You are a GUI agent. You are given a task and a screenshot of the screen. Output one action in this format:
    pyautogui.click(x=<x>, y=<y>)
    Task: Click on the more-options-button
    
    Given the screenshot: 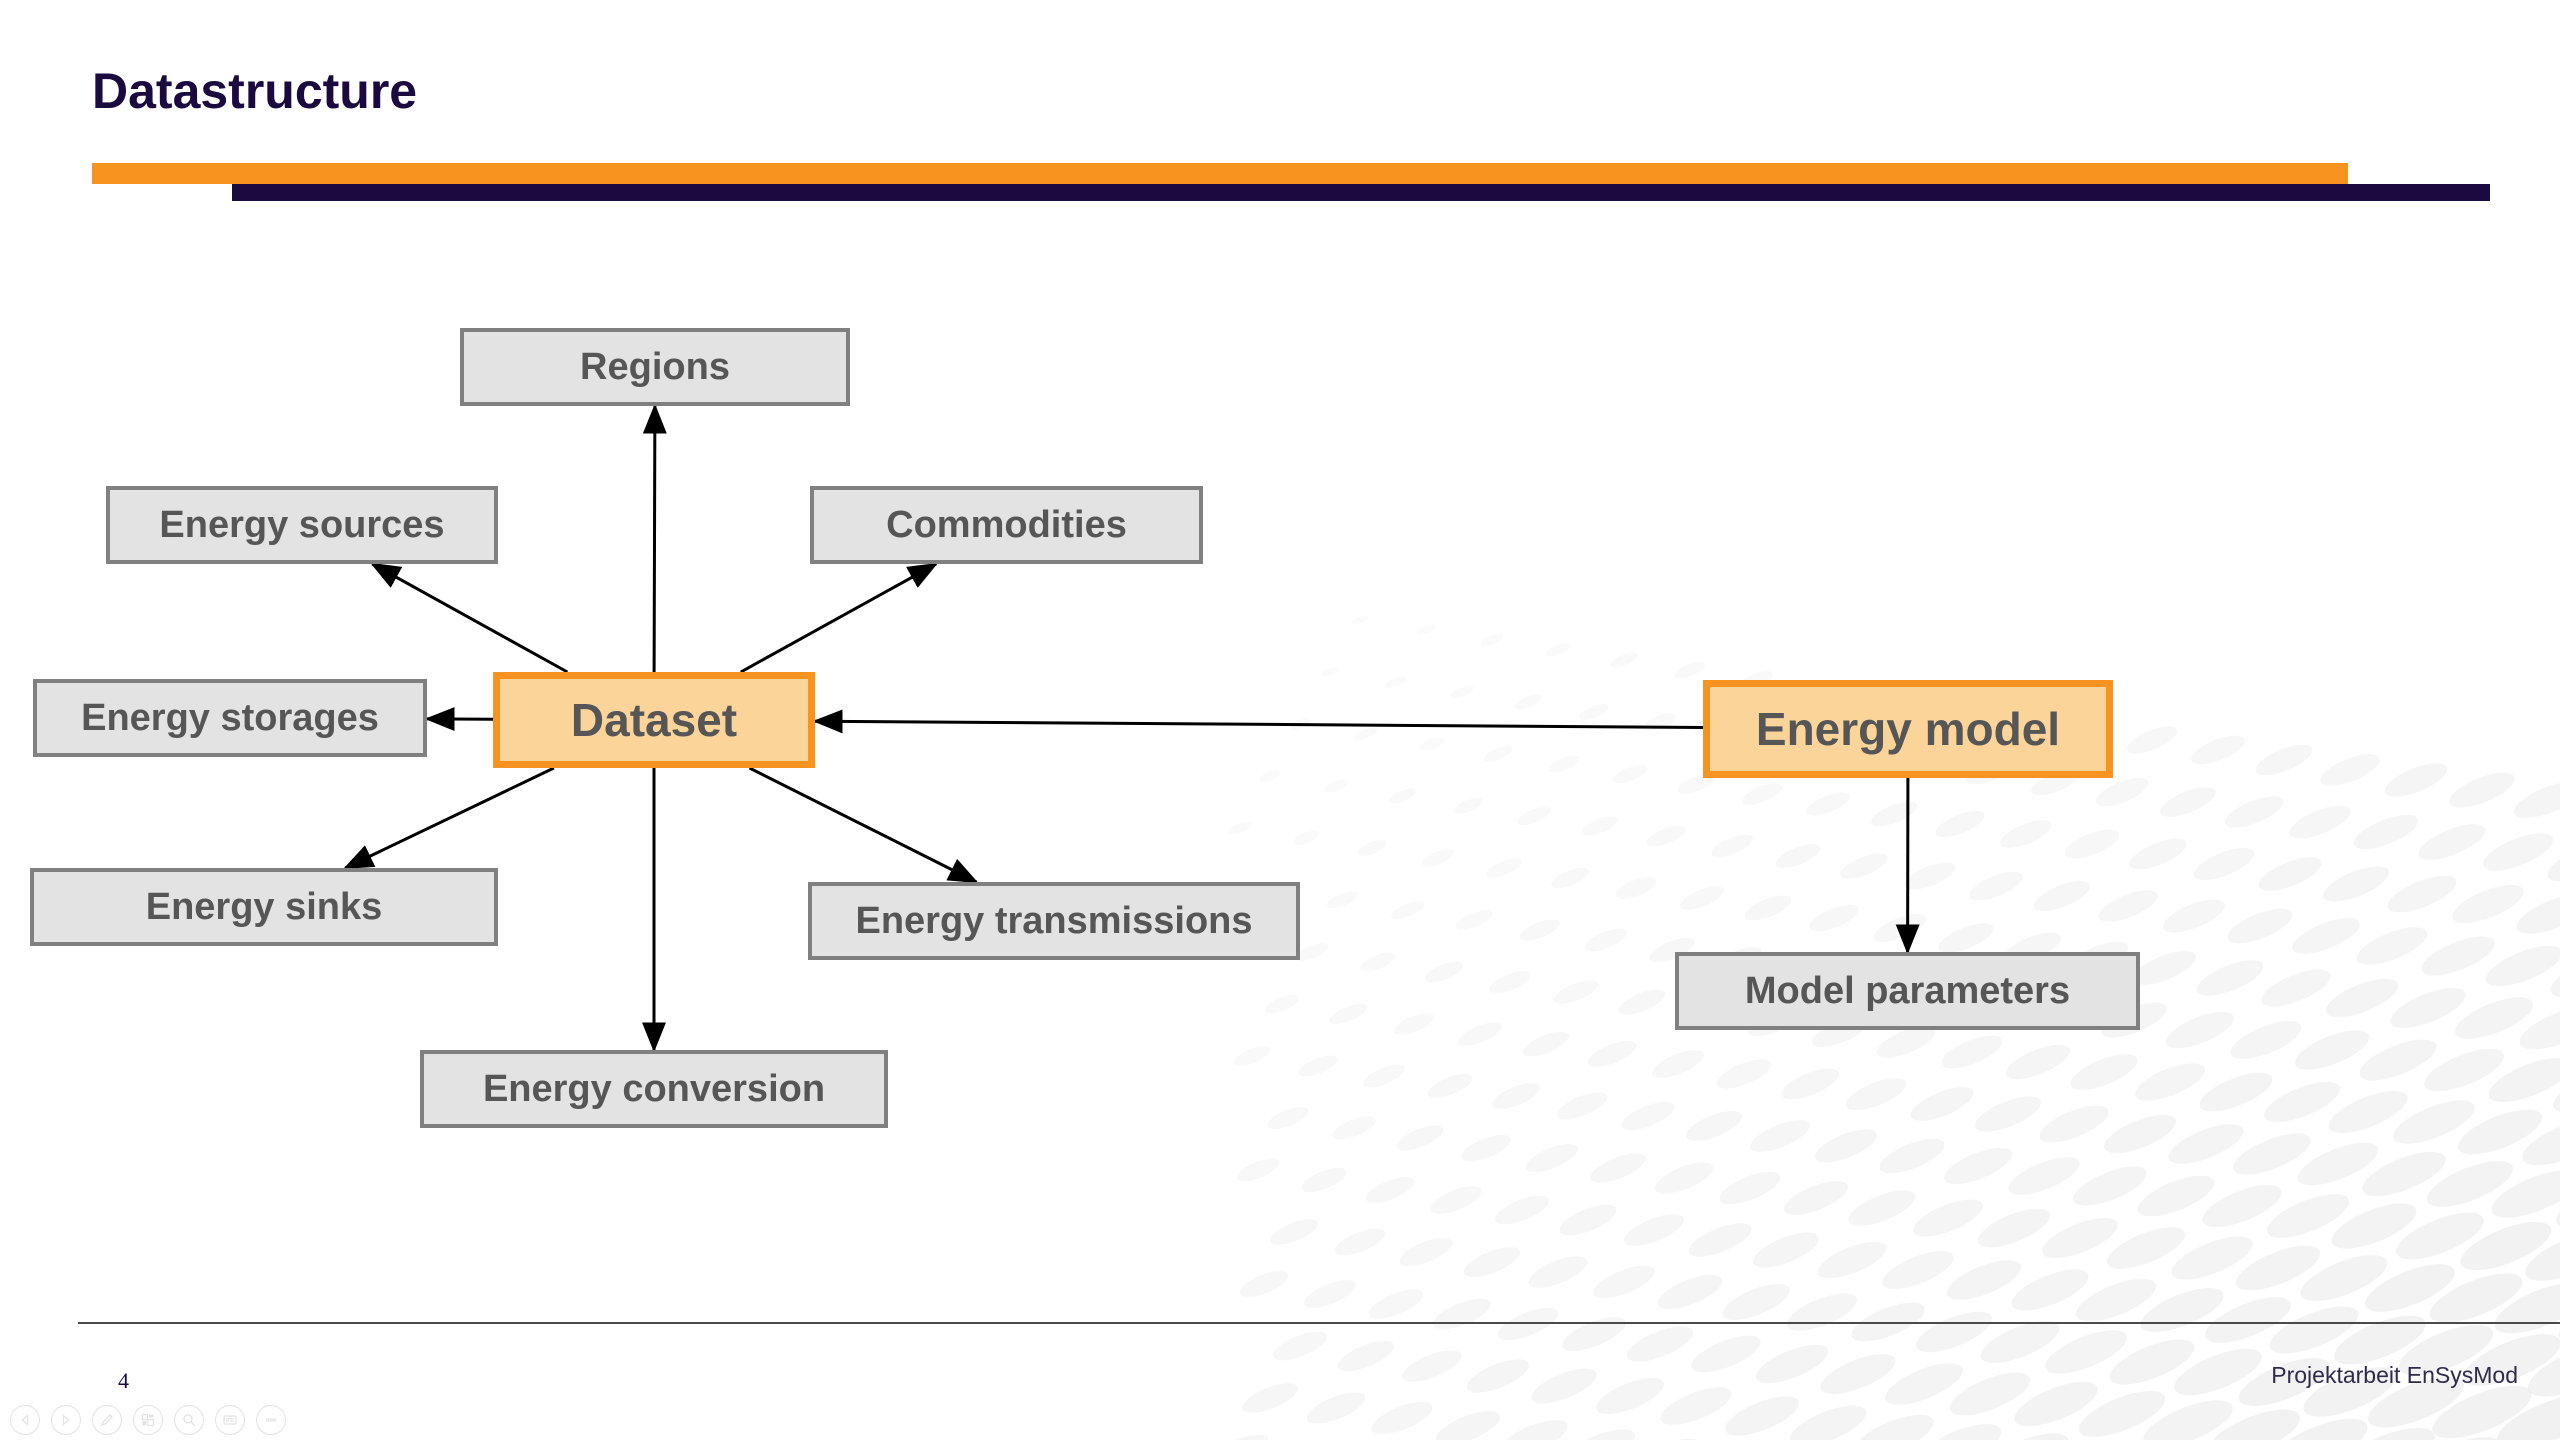 What is the action you would take?
    pyautogui.click(x=271, y=1420)
    